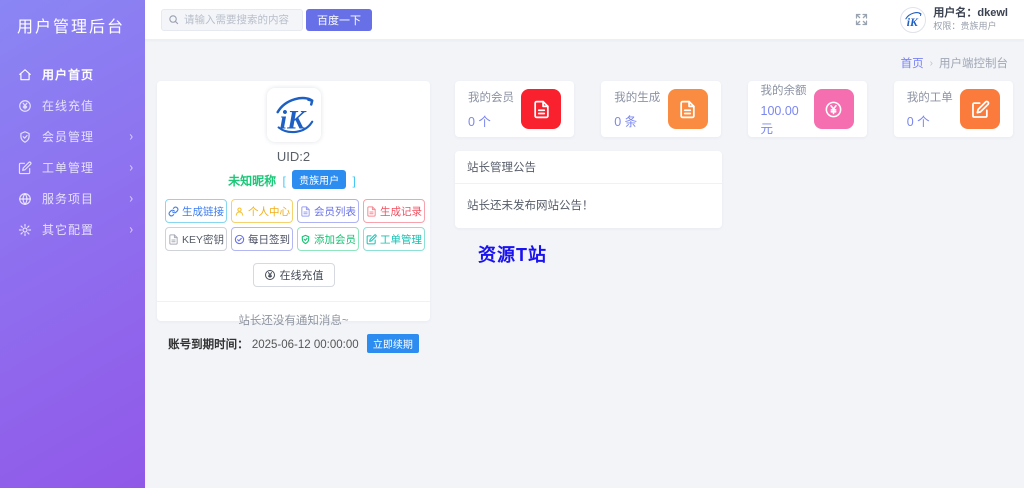  Describe the element at coordinates (626, 121) in the screenshot. I see `stat-value: 0 条` at that location.